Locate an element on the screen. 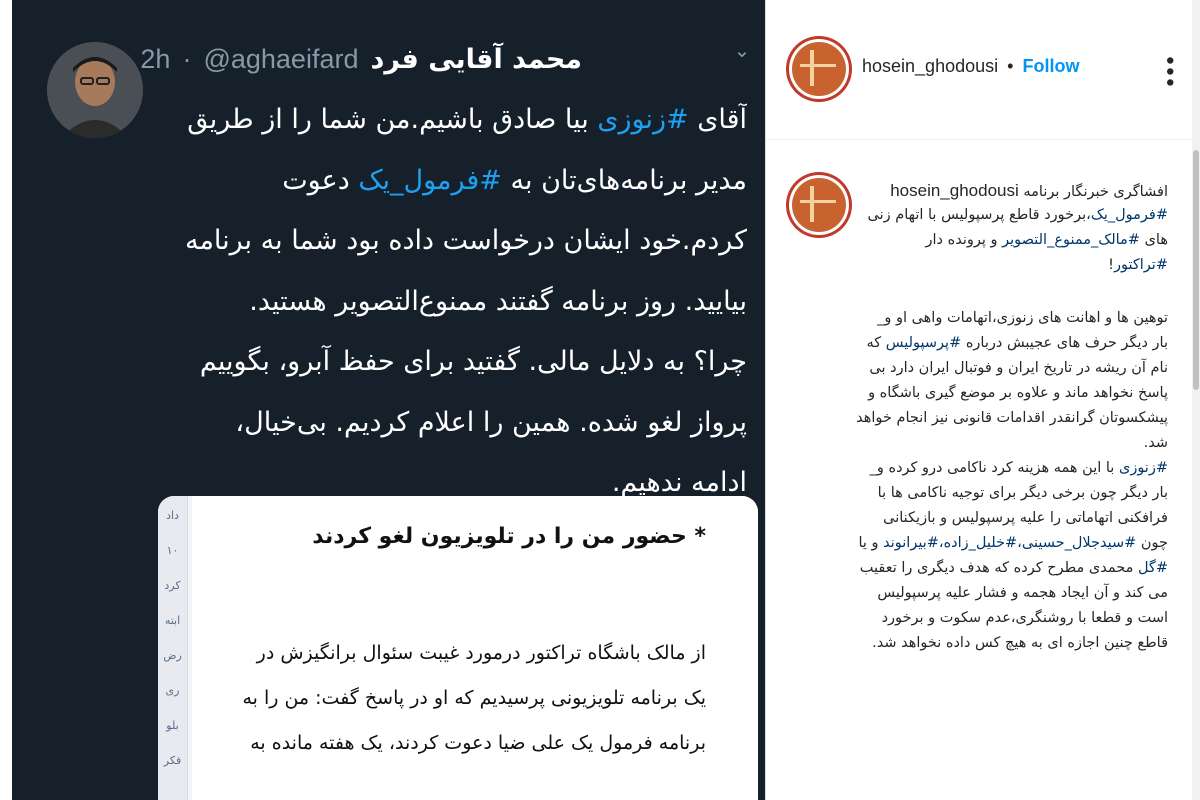 The width and height of the screenshot is (1200, 800). text-segment: دعوت is located at coordinates (320, 180).